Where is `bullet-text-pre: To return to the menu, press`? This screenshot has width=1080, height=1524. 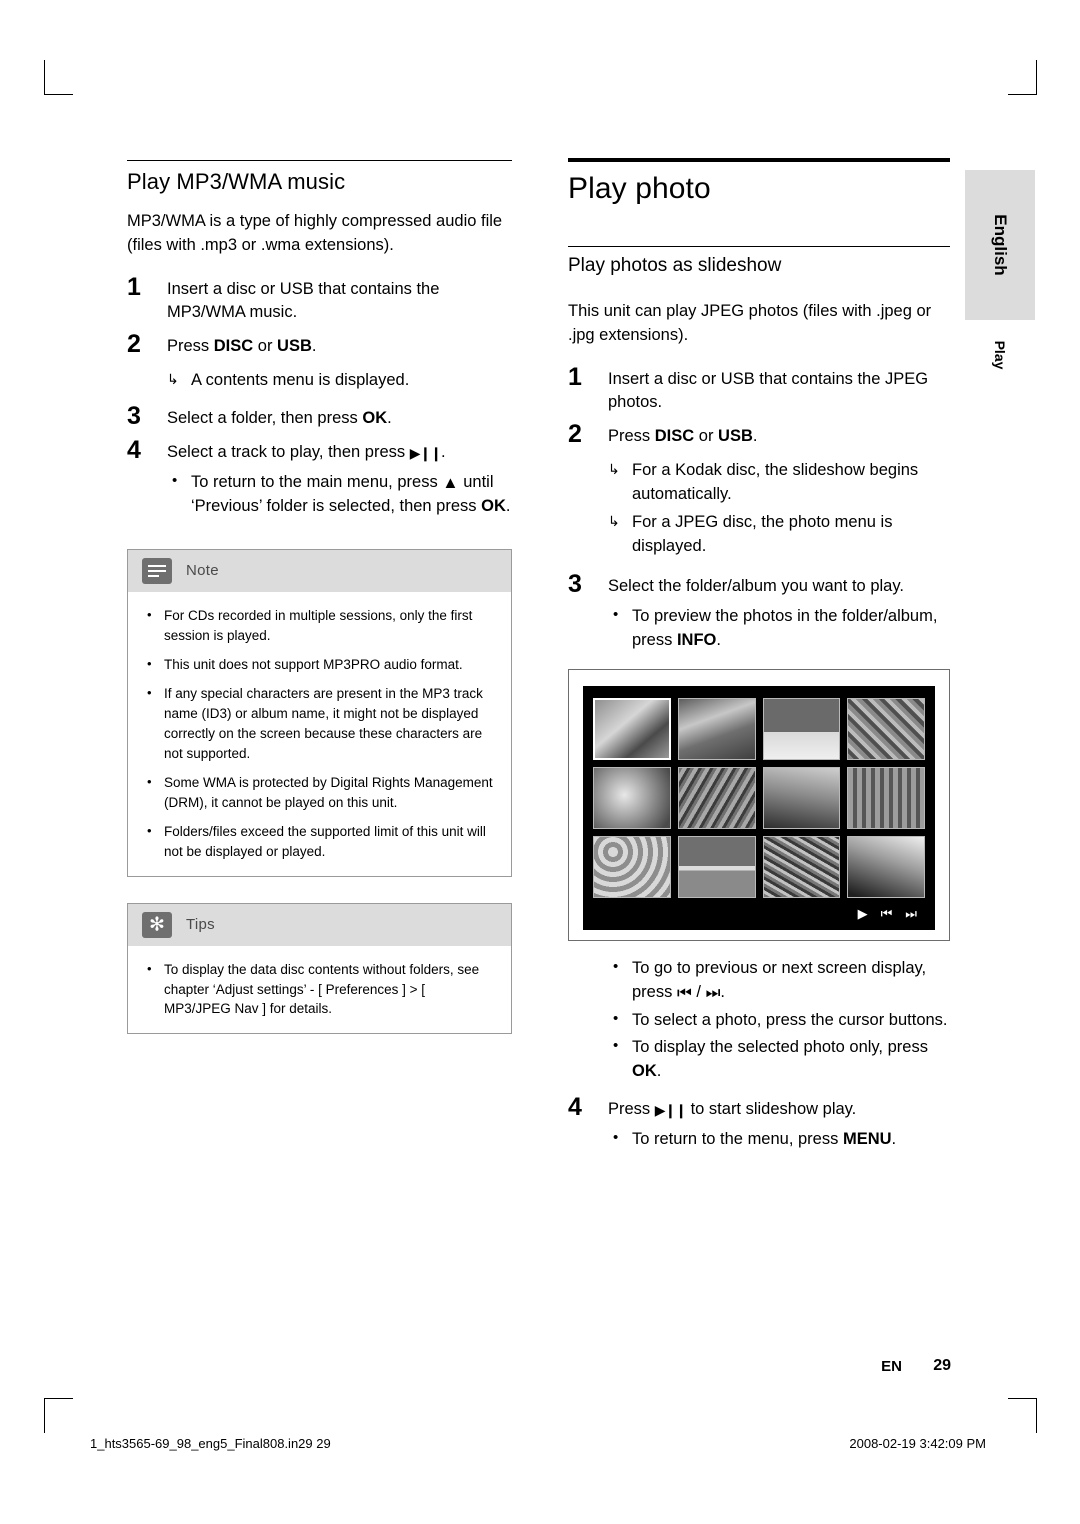
bullet-text-pre: To return to the menu, press is located at coordinates (737, 1139).